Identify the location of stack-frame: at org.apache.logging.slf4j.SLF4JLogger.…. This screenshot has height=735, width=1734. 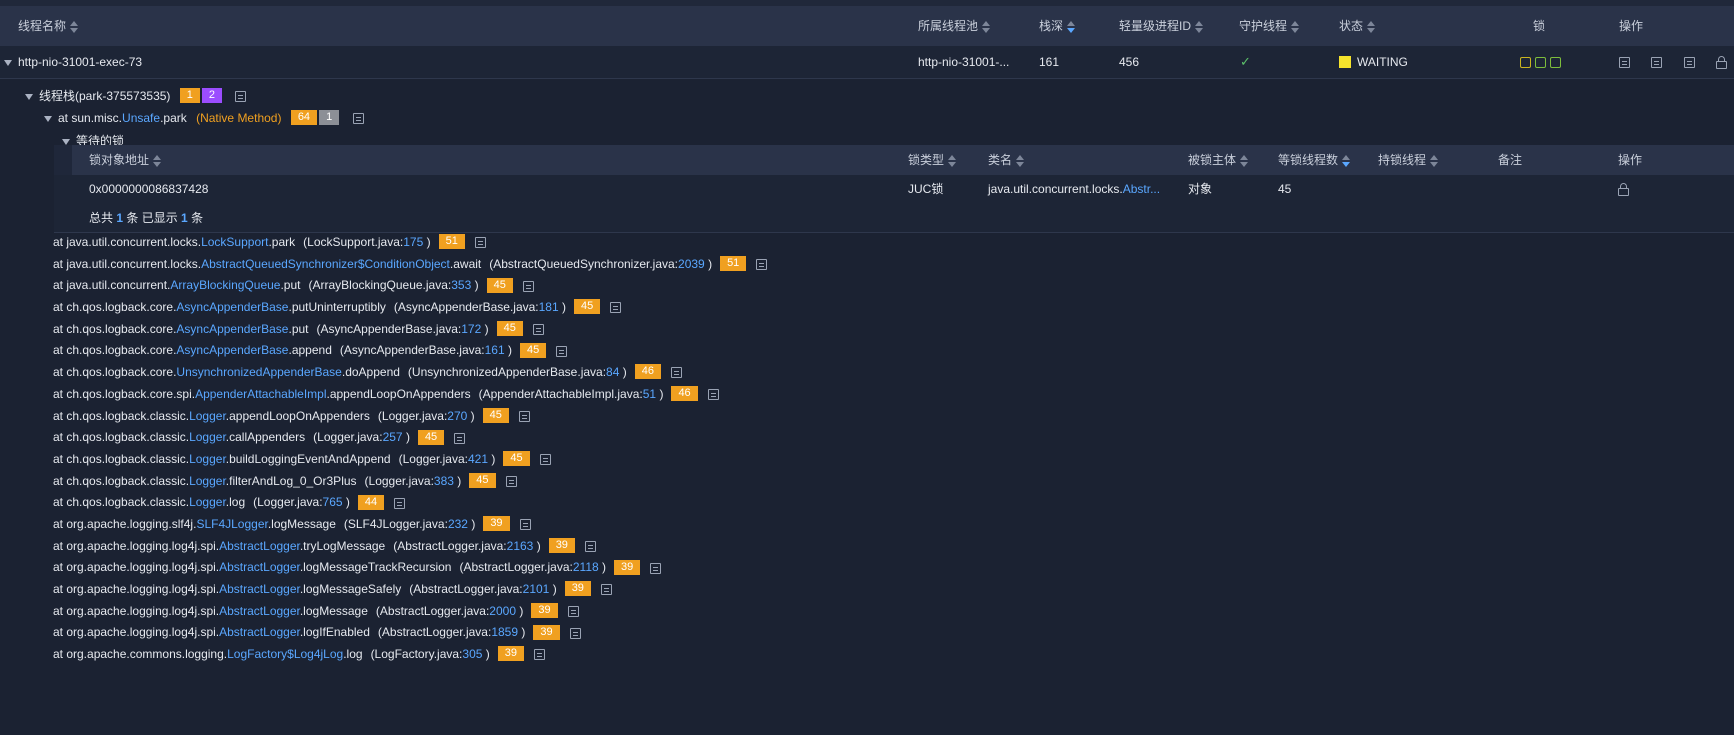
(893, 525).